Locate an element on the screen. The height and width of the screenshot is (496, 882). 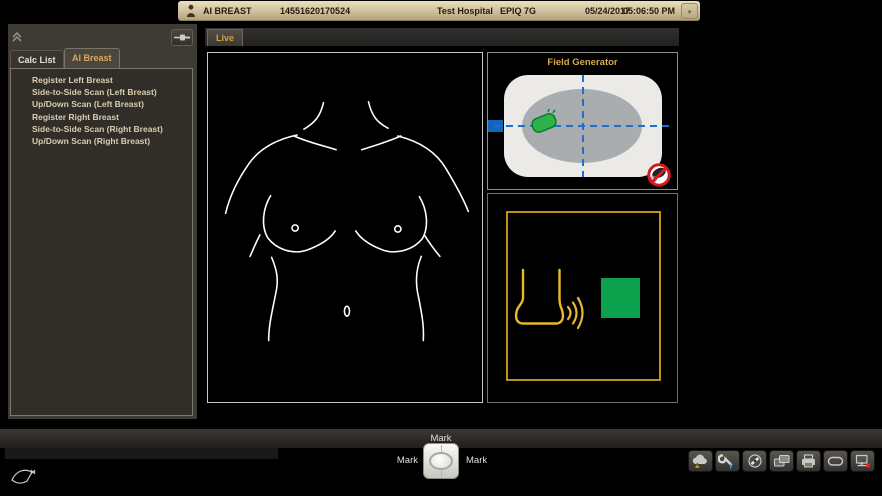
sensor-status-panel is located at coordinates (582, 298).